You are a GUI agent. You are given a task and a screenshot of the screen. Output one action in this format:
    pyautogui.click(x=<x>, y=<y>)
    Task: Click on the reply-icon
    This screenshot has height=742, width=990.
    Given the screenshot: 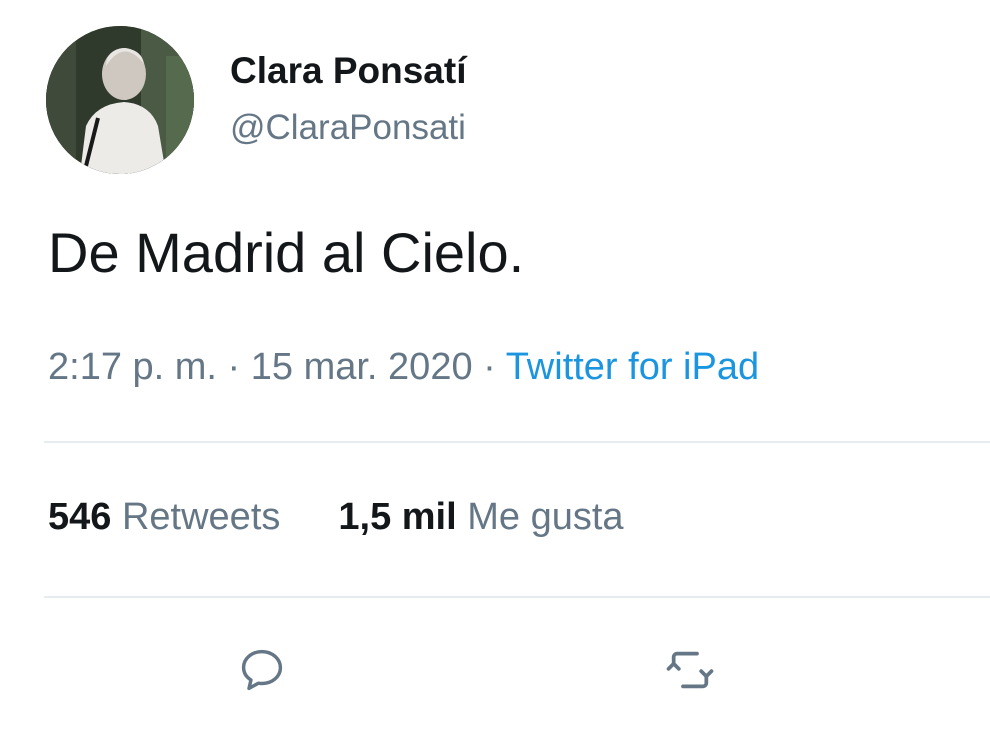 What is the action you would take?
    pyautogui.click(x=262, y=670)
    